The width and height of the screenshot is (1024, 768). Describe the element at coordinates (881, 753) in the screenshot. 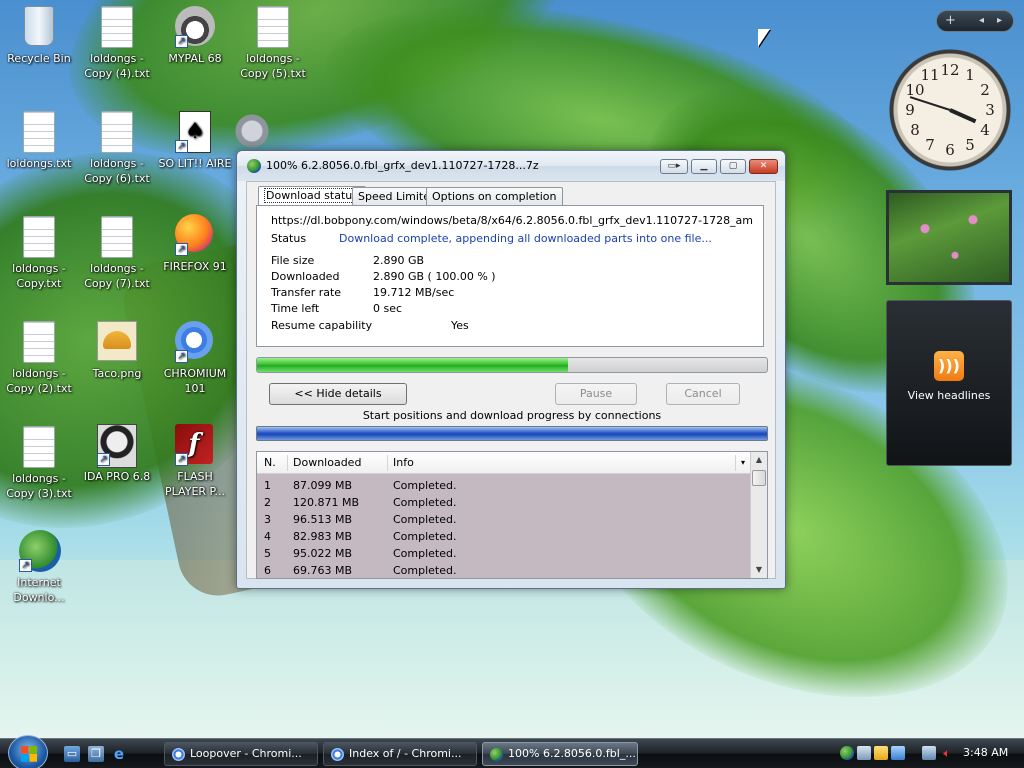

I see `security-tray-icon` at that location.